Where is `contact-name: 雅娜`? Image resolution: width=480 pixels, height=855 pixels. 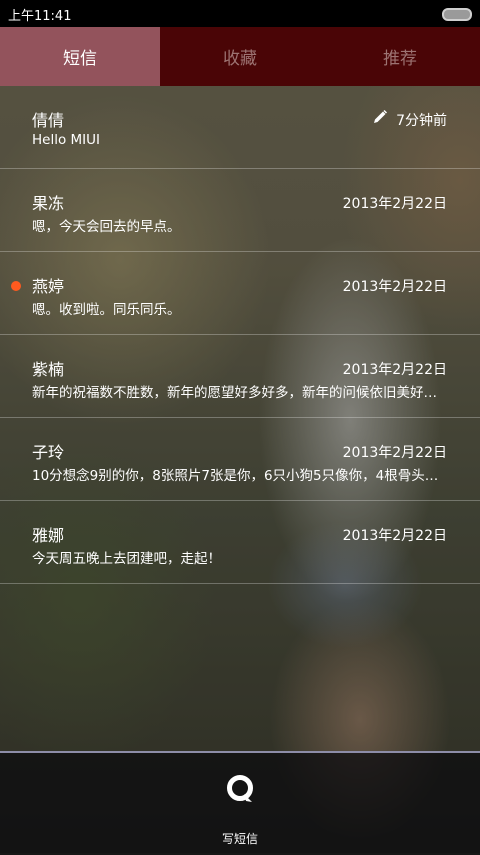 contact-name: 雅娜 is located at coordinates (48, 535).